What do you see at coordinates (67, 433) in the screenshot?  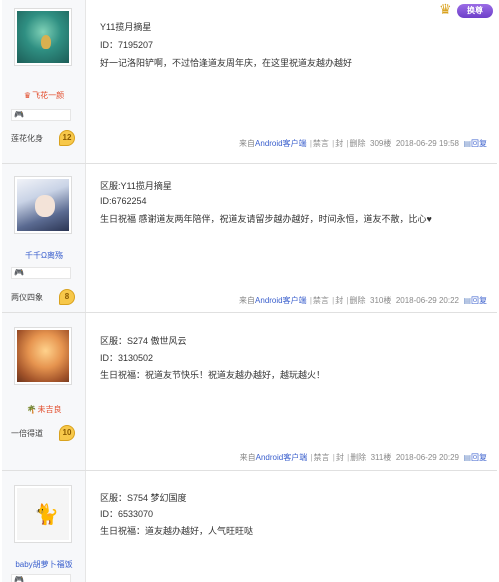 I see `level-badge: 10` at bounding box center [67, 433].